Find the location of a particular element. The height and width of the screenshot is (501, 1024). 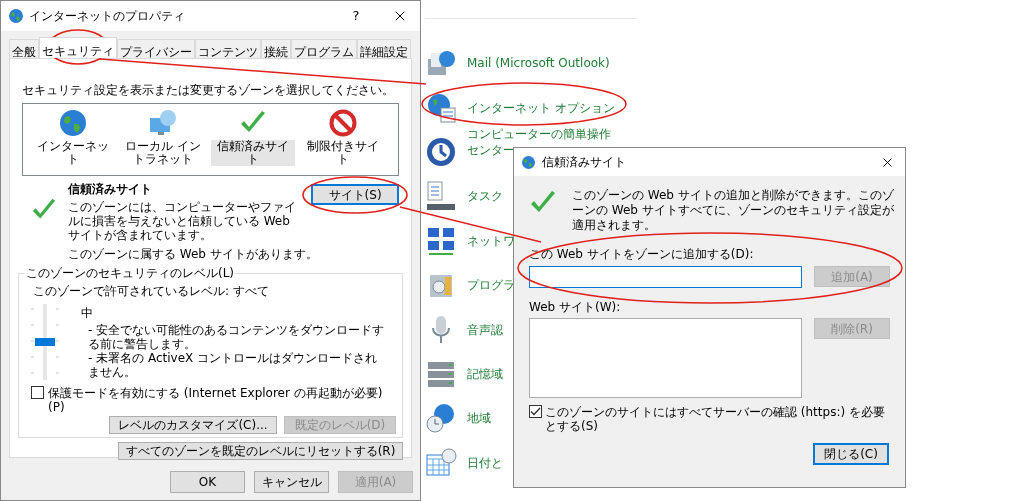

level-description: - 安全でない可能性のあるコンテンツをダウンロードする前に警告します。 is located at coordinates (237, 337).